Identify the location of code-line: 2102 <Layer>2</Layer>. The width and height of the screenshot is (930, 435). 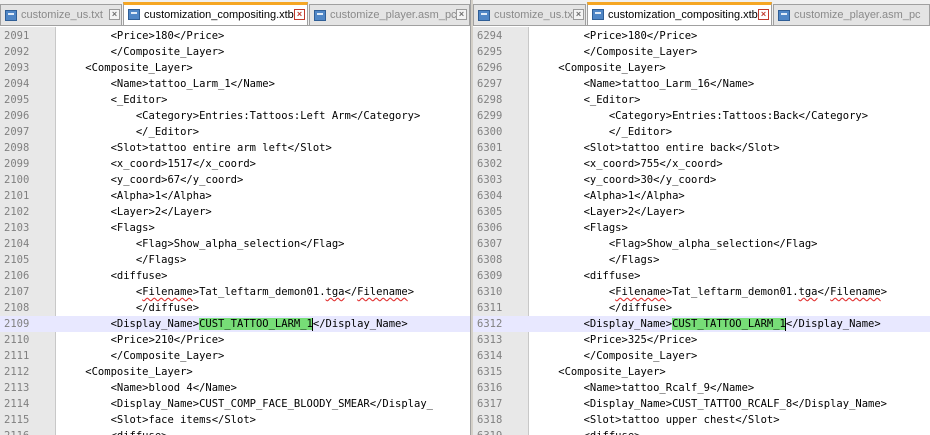
(235, 212).